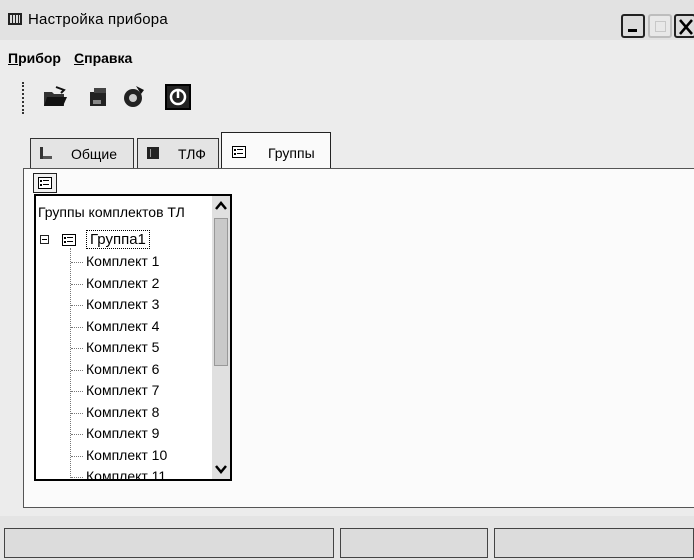  I want to click on tree-item: Комплект 1, so click(114, 261).